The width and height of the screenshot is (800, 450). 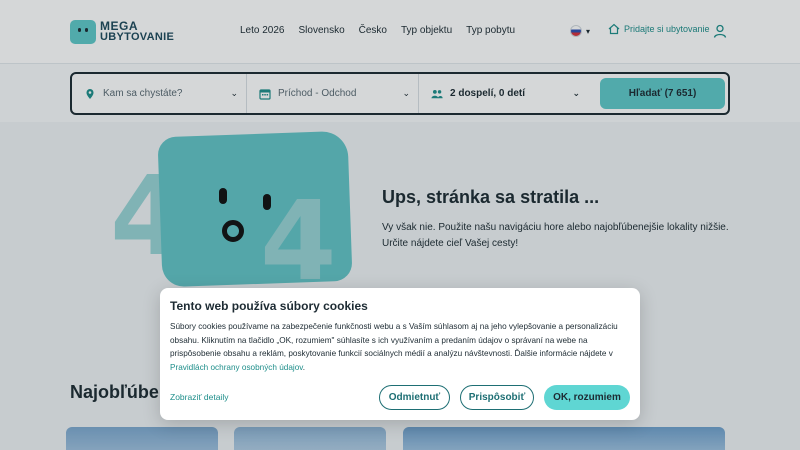 I want to click on decline-button: Odmietnuť, so click(x=414, y=397).